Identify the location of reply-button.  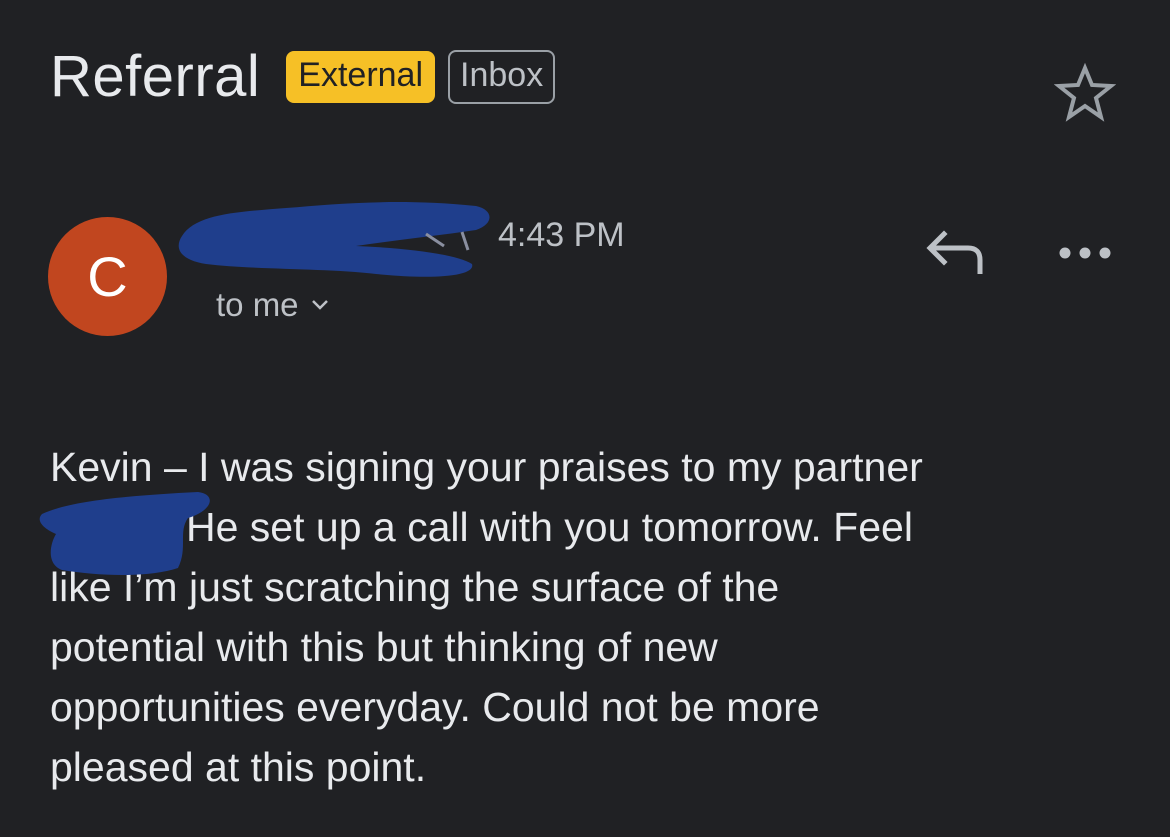
(955, 253).